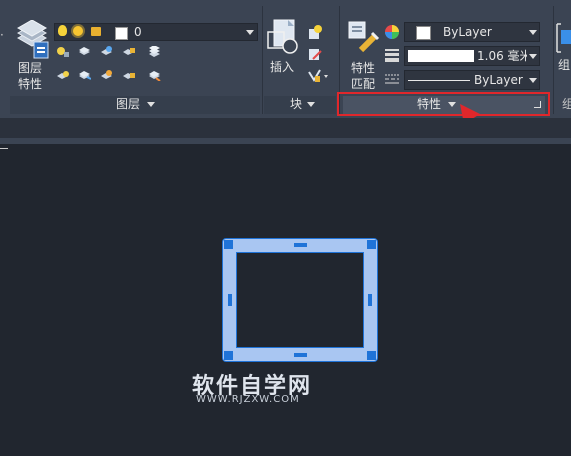 The height and width of the screenshot is (456, 571). What do you see at coordinates (121, 33) in the screenshot?
I see `layer-color-swatch` at bounding box center [121, 33].